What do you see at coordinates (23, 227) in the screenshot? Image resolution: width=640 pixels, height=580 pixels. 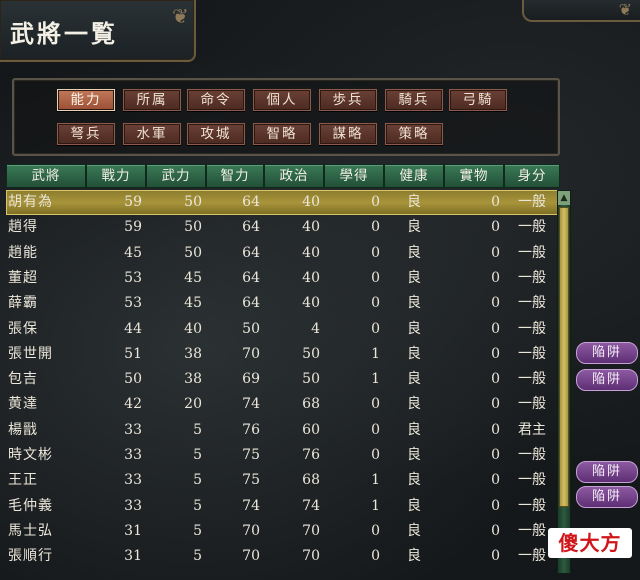 I see `officer-name: 趙得` at bounding box center [23, 227].